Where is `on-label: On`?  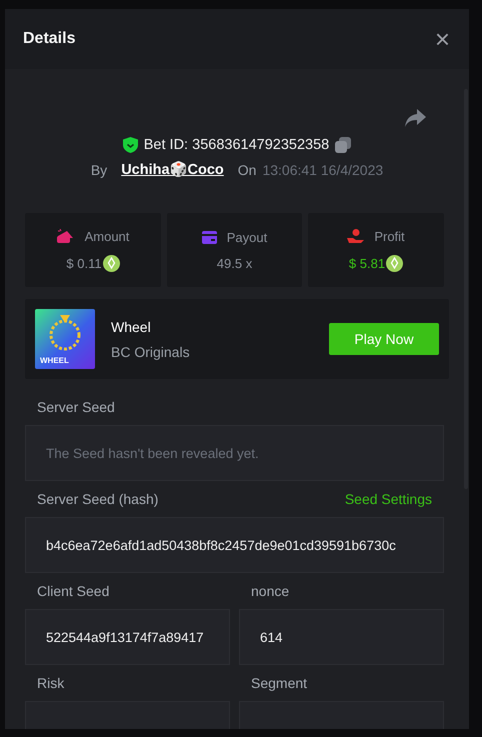 on-label: On is located at coordinates (247, 170).